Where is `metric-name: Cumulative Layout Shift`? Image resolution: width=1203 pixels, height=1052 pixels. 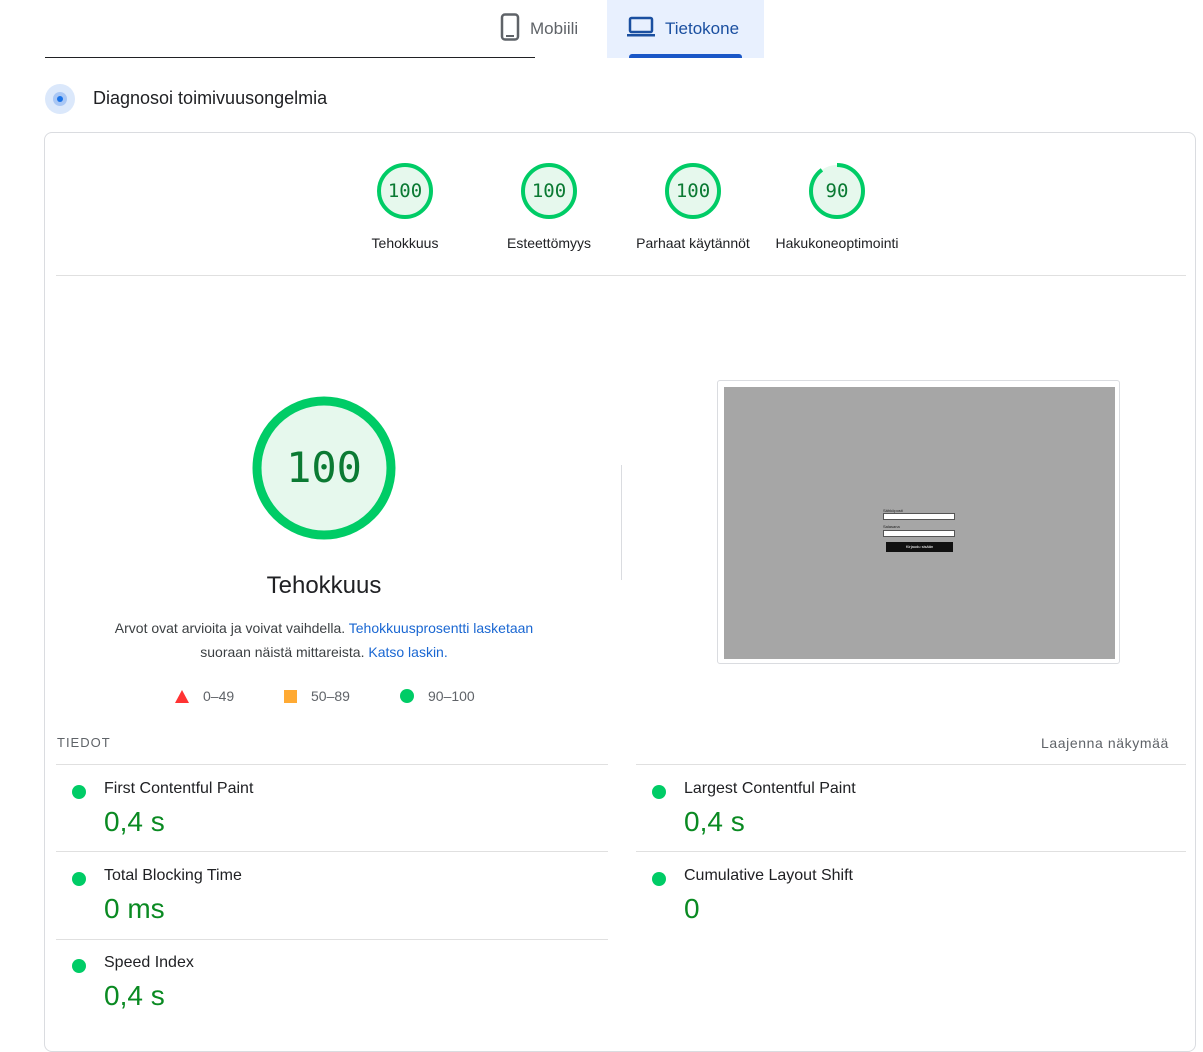 metric-name: Cumulative Layout Shift is located at coordinates (768, 875).